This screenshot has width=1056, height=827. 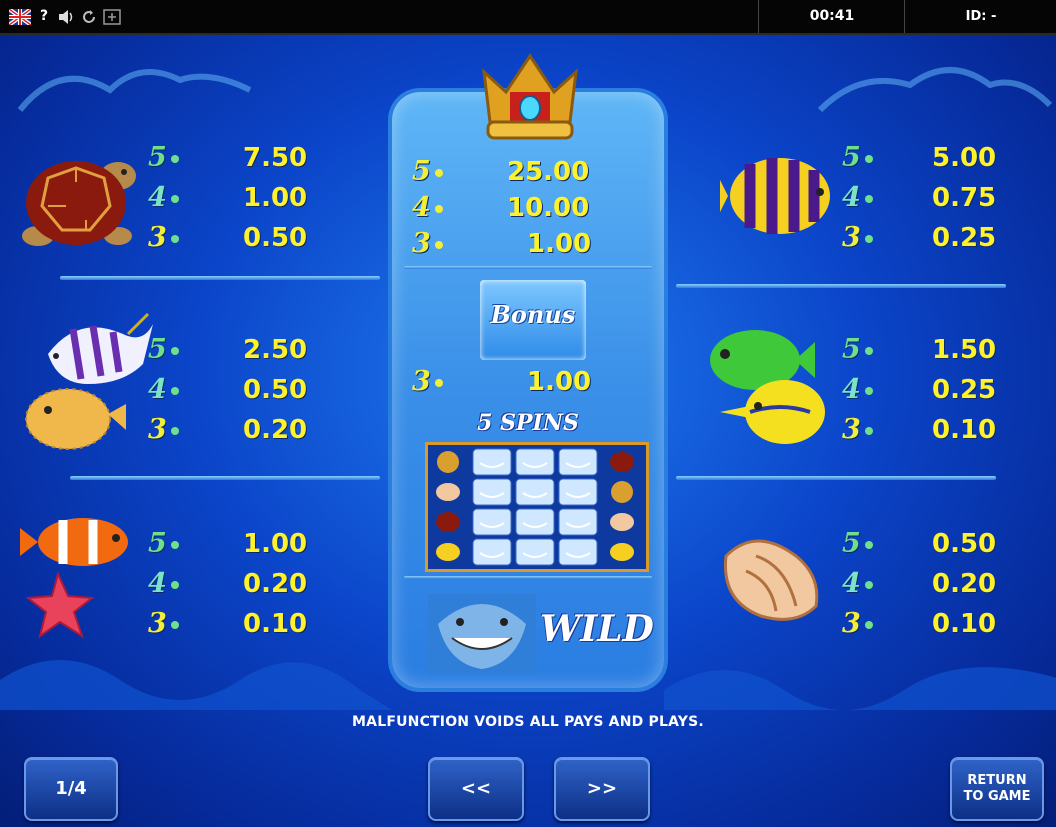 I want to click on pay-value: 7.50, so click(x=275, y=158).